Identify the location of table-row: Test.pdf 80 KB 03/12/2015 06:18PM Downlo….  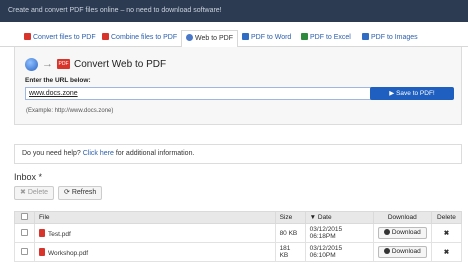
(238, 233).